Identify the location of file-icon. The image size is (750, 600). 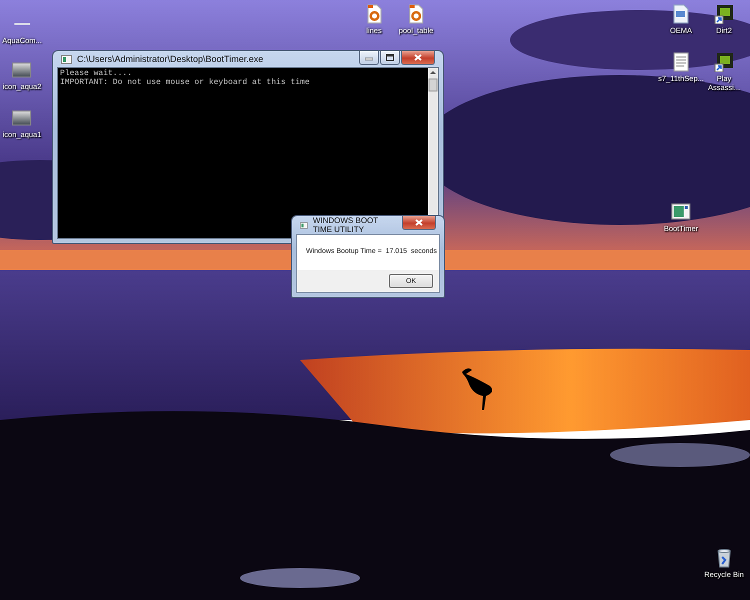
(416, 14).